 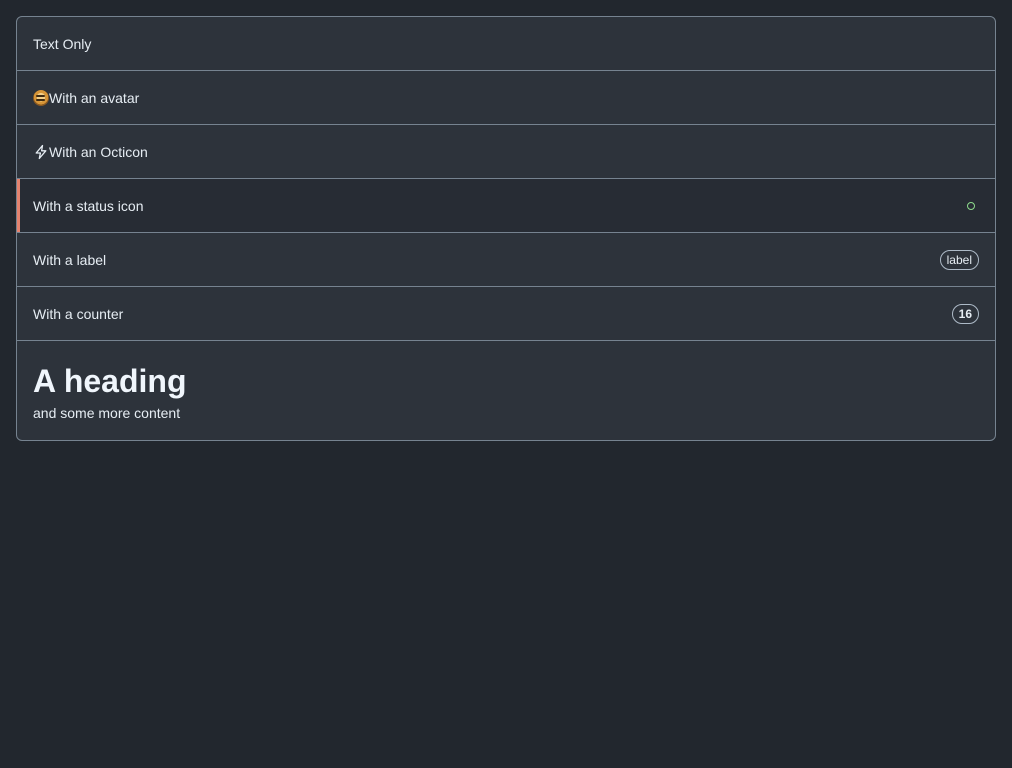 What do you see at coordinates (88, 205) in the screenshot?
I see `list-item-label: With a status icon` at bounding box center [88, 205].